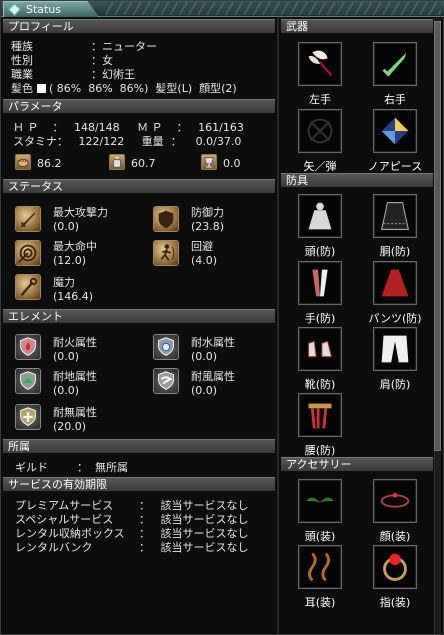  I want to click on slot-noah-piece, so click(395, 131).